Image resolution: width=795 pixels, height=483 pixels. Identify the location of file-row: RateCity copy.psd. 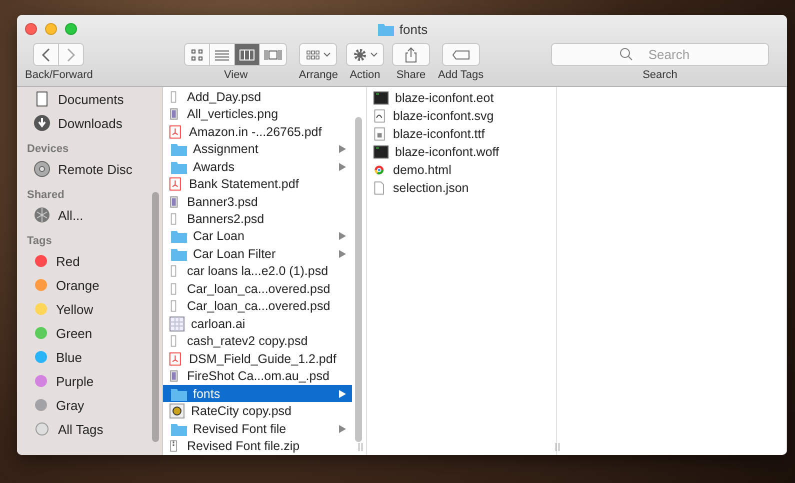
(257, 411).